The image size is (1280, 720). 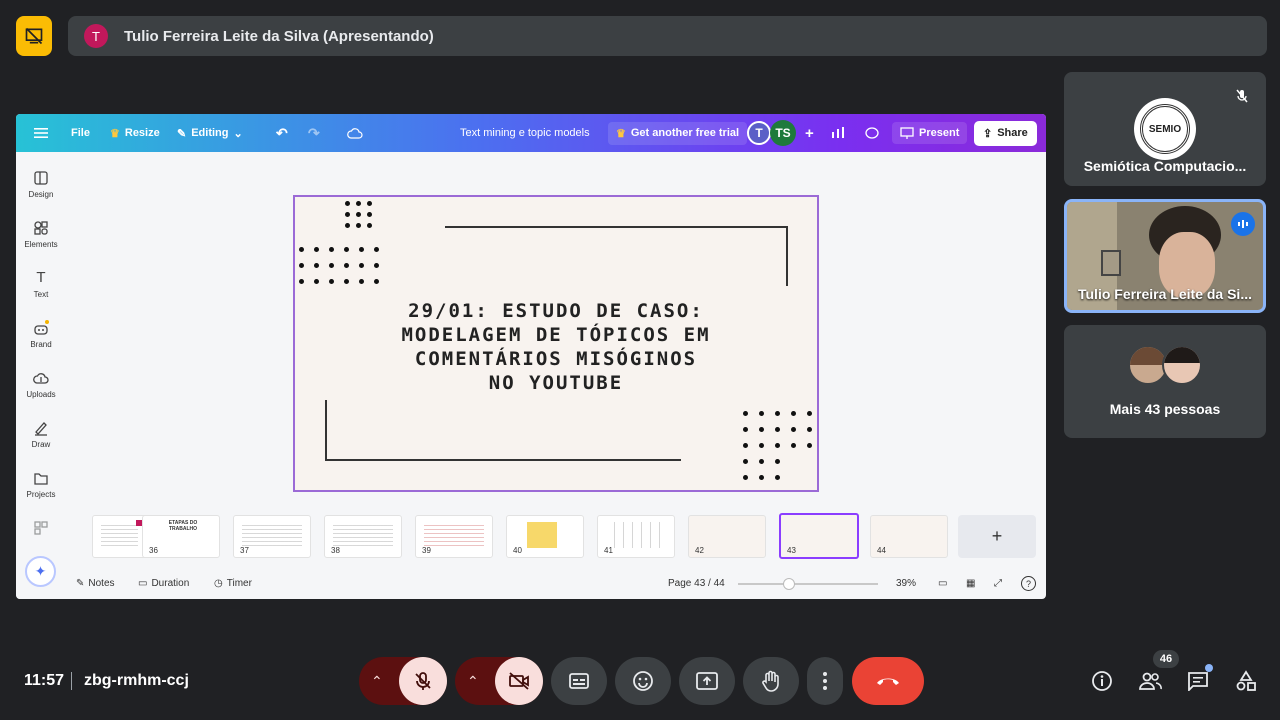 What do you see at coordinates (41, 530) in the screenshot?
I see `apps-icon` at bounding box center [41, 530].